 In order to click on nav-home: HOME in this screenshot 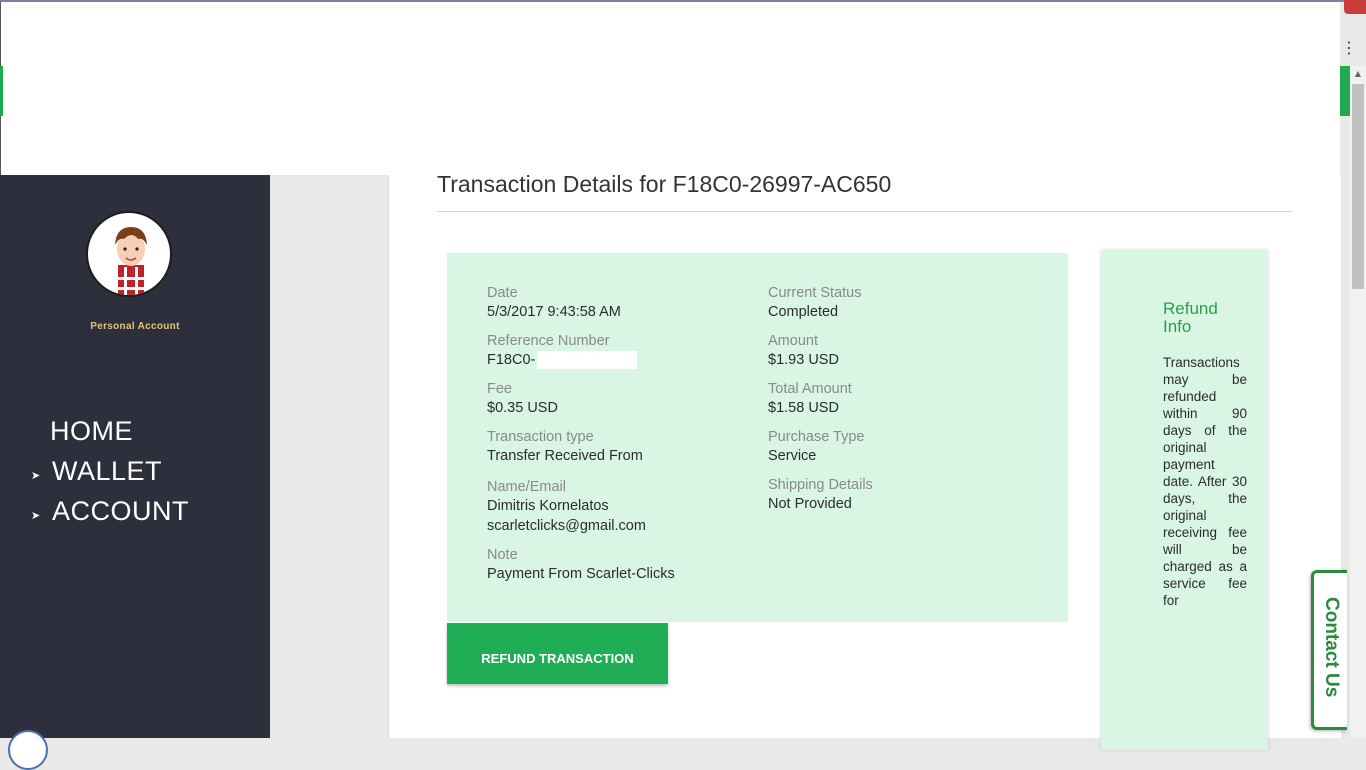, I will do `click(91, 431)`.